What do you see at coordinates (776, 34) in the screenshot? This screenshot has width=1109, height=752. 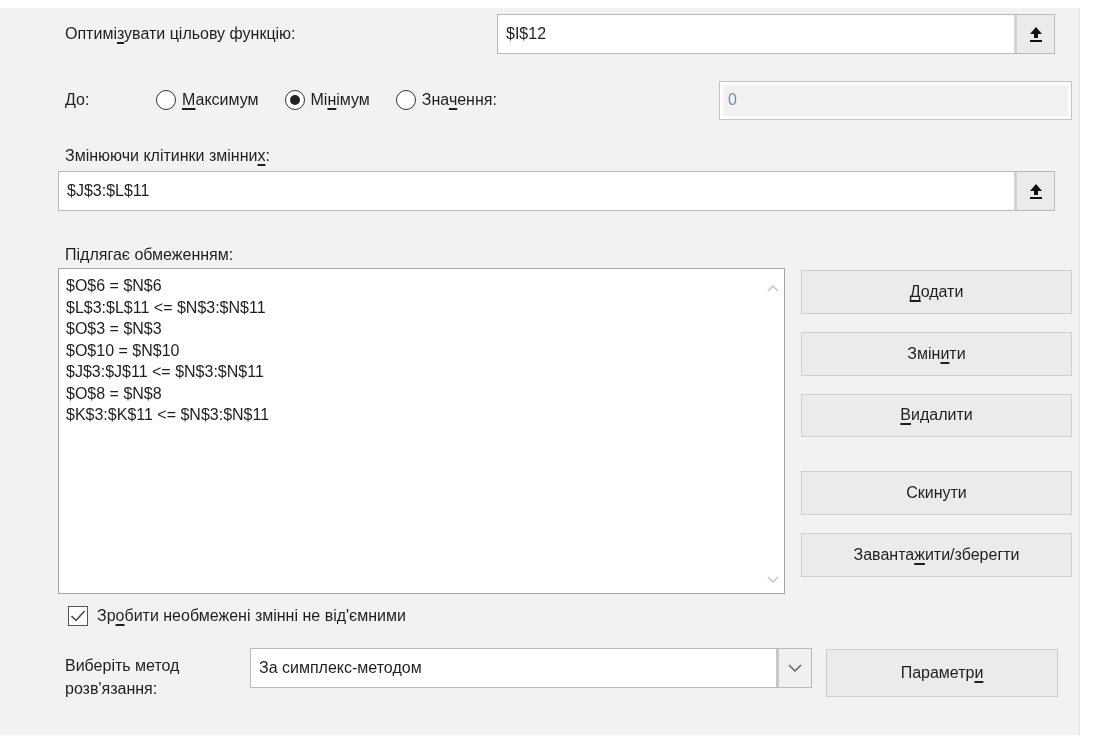 I see `objective-field: $I$12` at bounding box center [776, 34].